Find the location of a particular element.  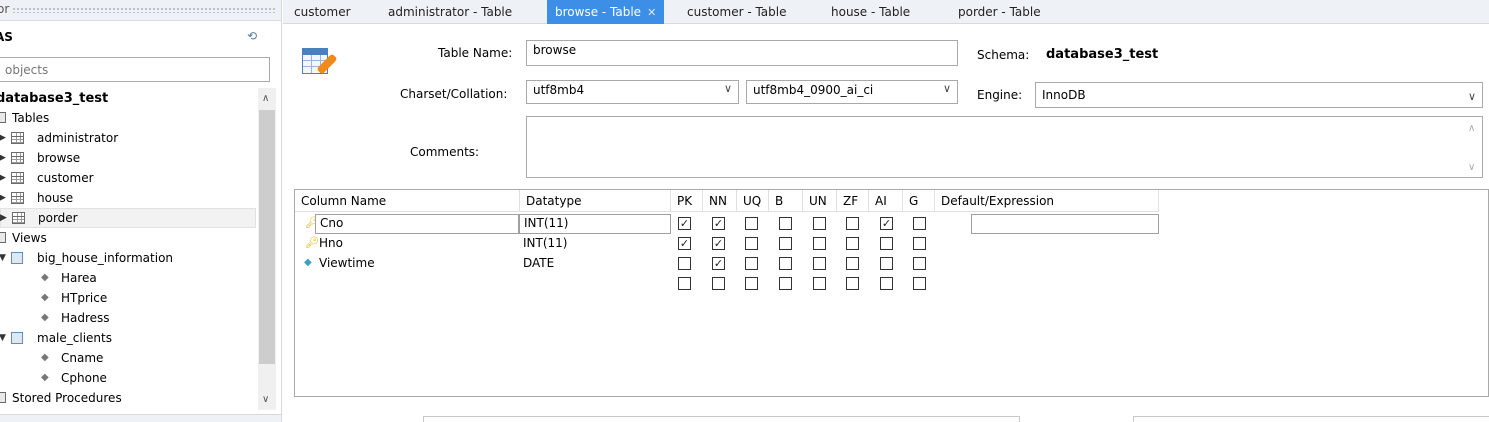

refresh-icon: ⟲ is located at coordinates (252, 36).